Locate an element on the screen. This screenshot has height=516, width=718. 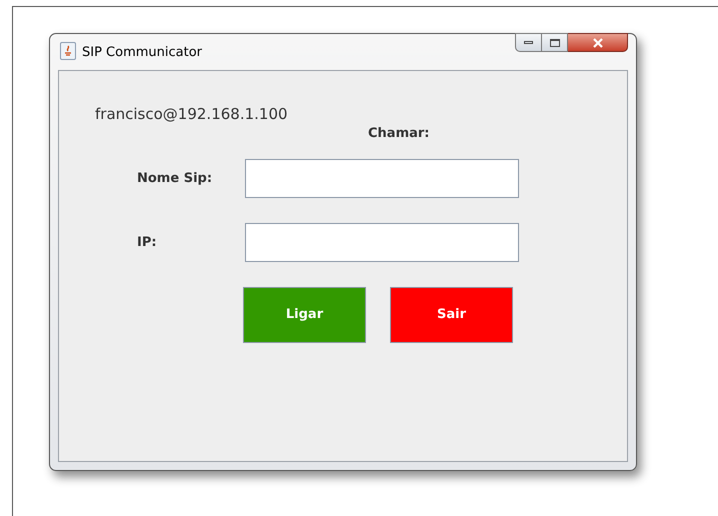
field-label: Nome Sip: is located at coordinates (175, 179).